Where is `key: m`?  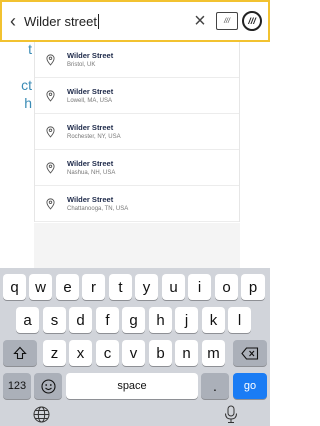
key: m is located at coordinates (213, 353).